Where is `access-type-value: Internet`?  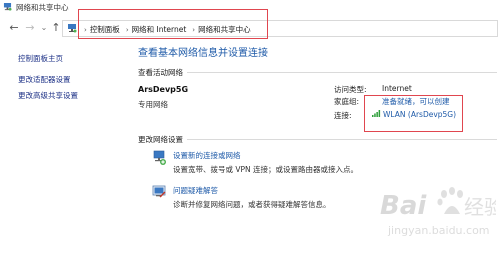
access-type-value: Internet is located at coordinates (397, 88).